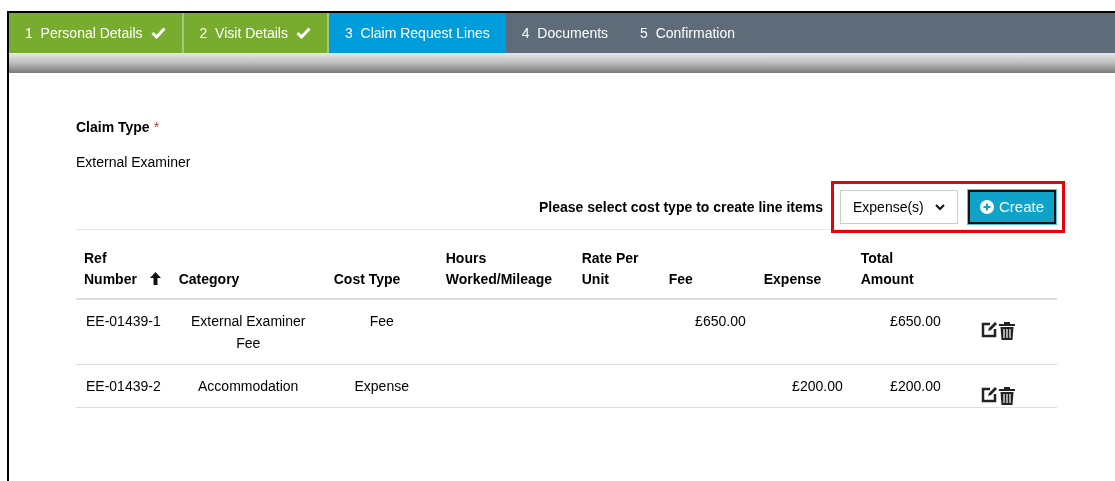 This screenshot has width=1115, height=481. Describe the element at coordinates (708, 279) in the screenshot. I see `column-header: Fee` at that location.